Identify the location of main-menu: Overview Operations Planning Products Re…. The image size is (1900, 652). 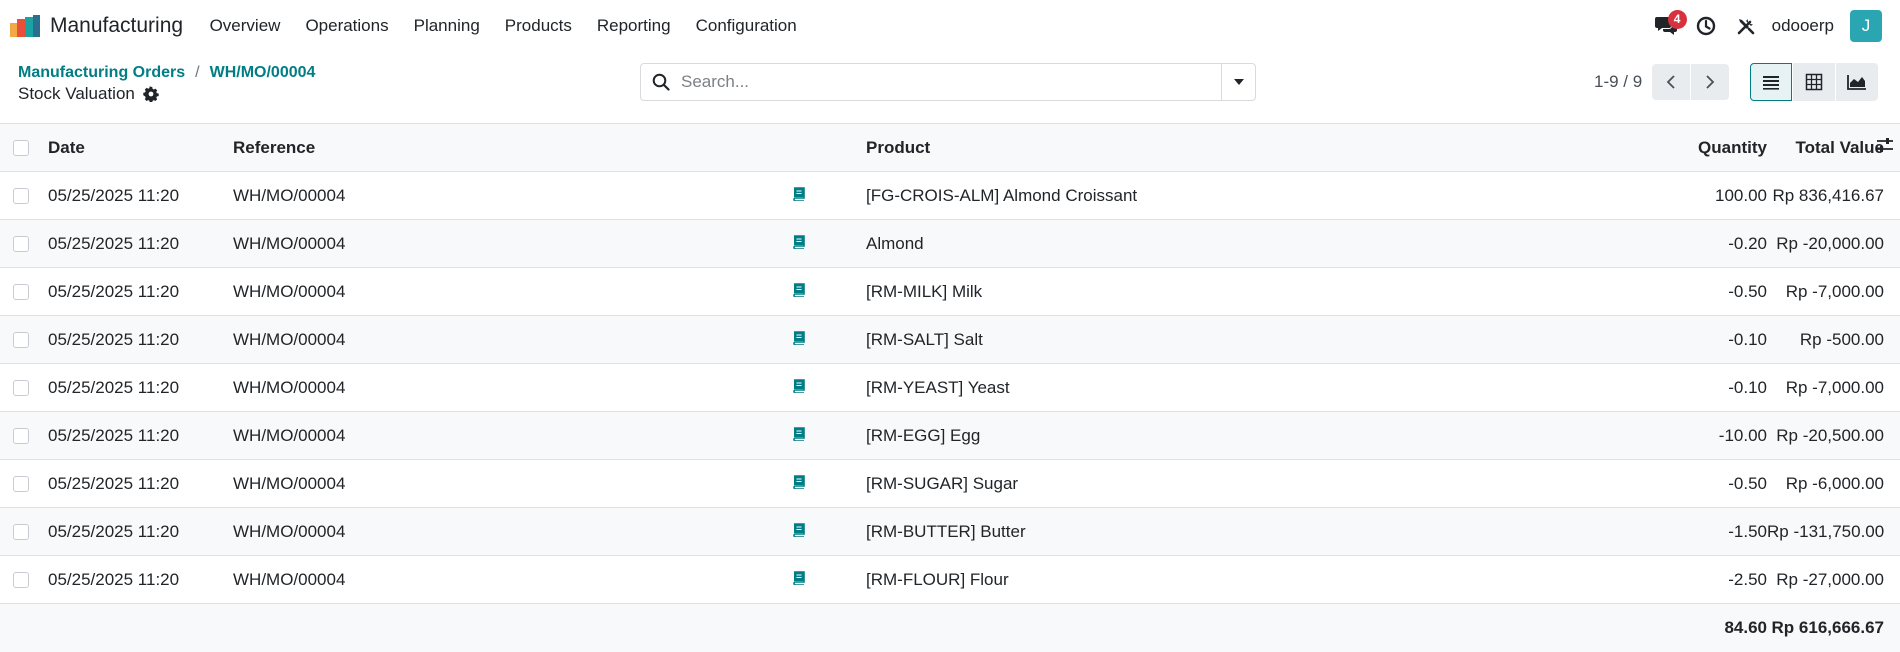
(503, 26).